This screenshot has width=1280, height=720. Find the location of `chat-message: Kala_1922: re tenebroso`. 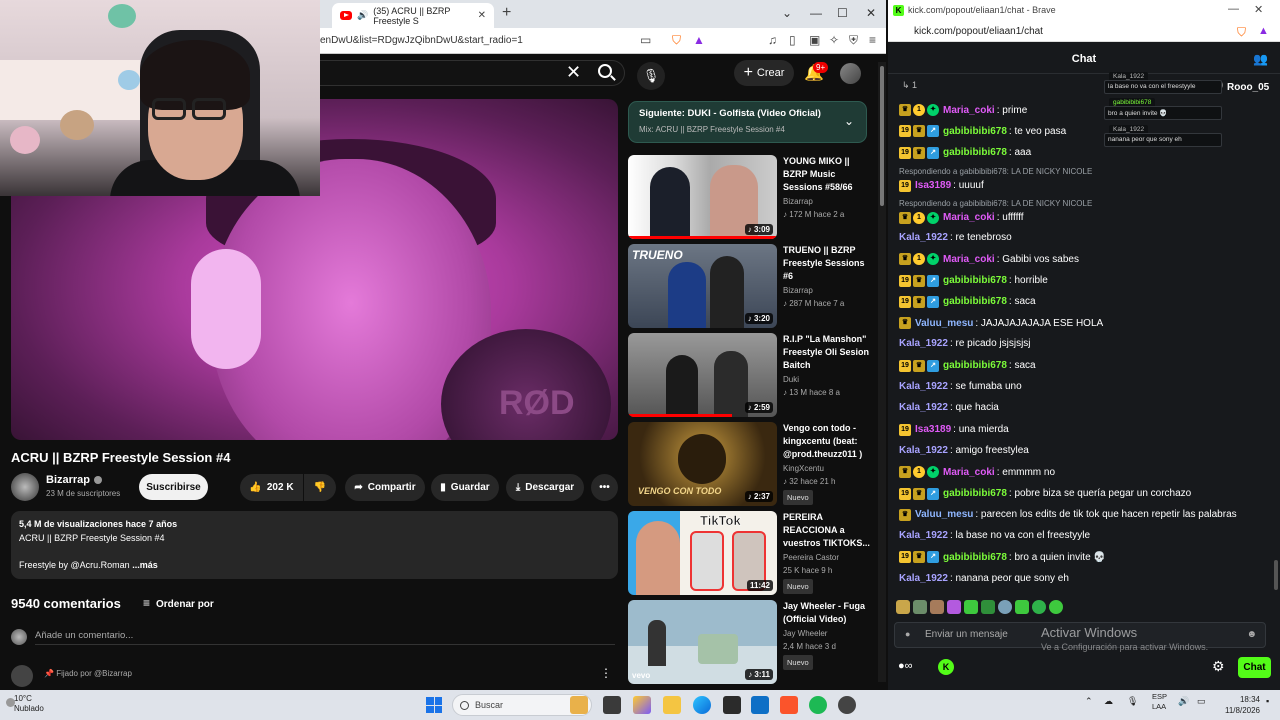

chat-message: Kala_1922: re tenebroso is located at coordinates (955, 237).